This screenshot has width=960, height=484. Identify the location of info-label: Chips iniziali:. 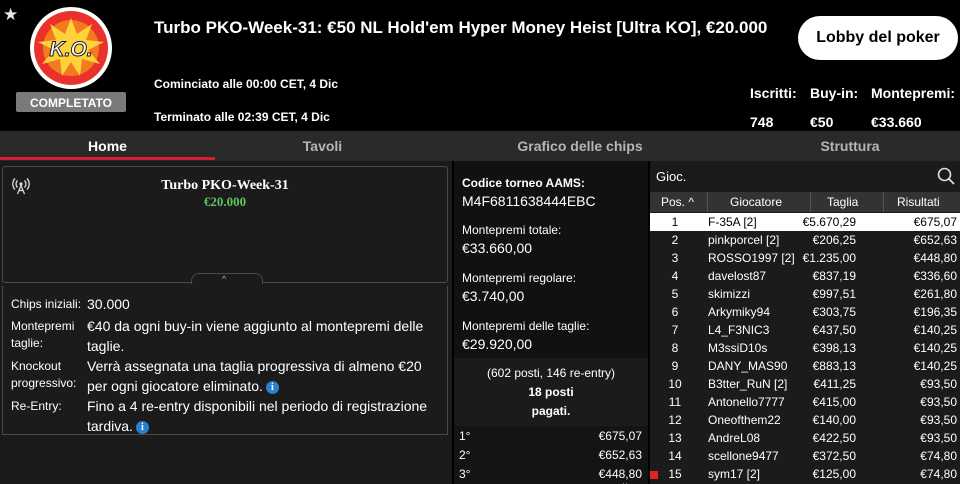
(46, 304).